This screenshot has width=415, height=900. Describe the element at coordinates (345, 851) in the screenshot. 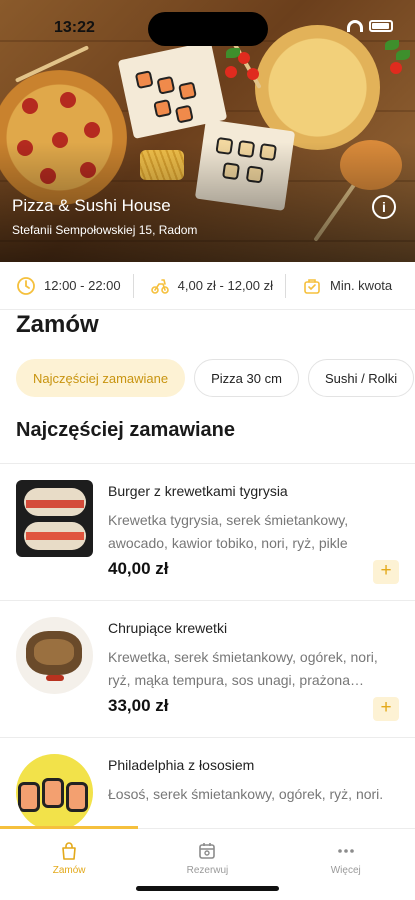

I see `more-icon` at that location.